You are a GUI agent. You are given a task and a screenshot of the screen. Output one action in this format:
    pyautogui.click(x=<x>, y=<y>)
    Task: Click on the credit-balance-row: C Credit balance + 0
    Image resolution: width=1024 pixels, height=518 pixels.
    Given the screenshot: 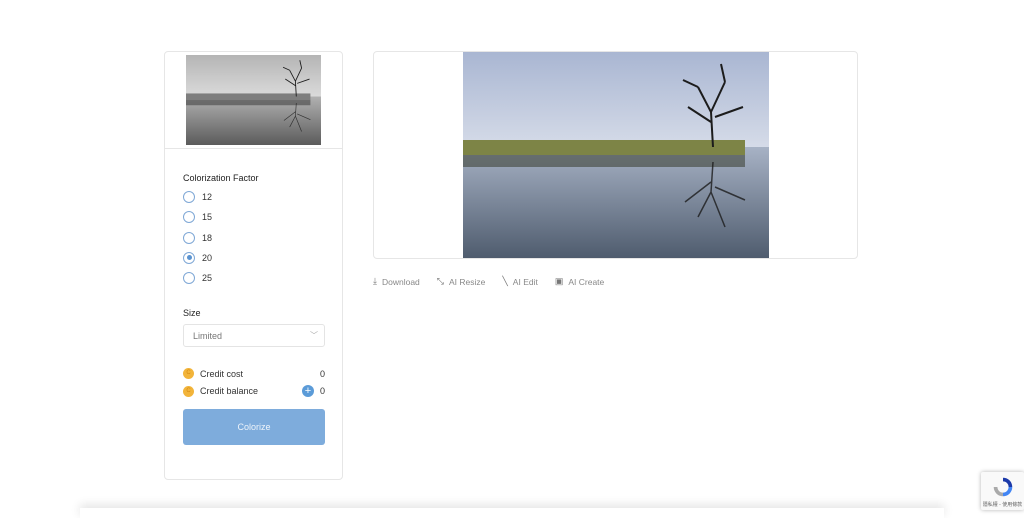 What is the action you would take?
    pyautogui.click(x=254, y=391)
    